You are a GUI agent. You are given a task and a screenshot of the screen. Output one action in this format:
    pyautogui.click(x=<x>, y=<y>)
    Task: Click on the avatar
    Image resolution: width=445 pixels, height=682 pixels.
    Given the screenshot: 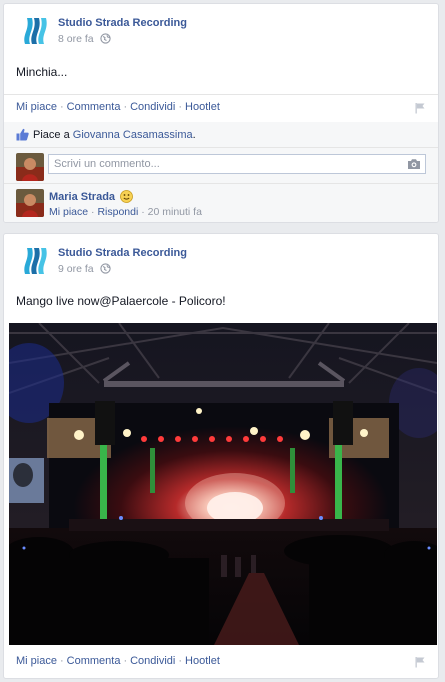 What is the action you would take?
    pyautogui.click(x=30, y=167)
    